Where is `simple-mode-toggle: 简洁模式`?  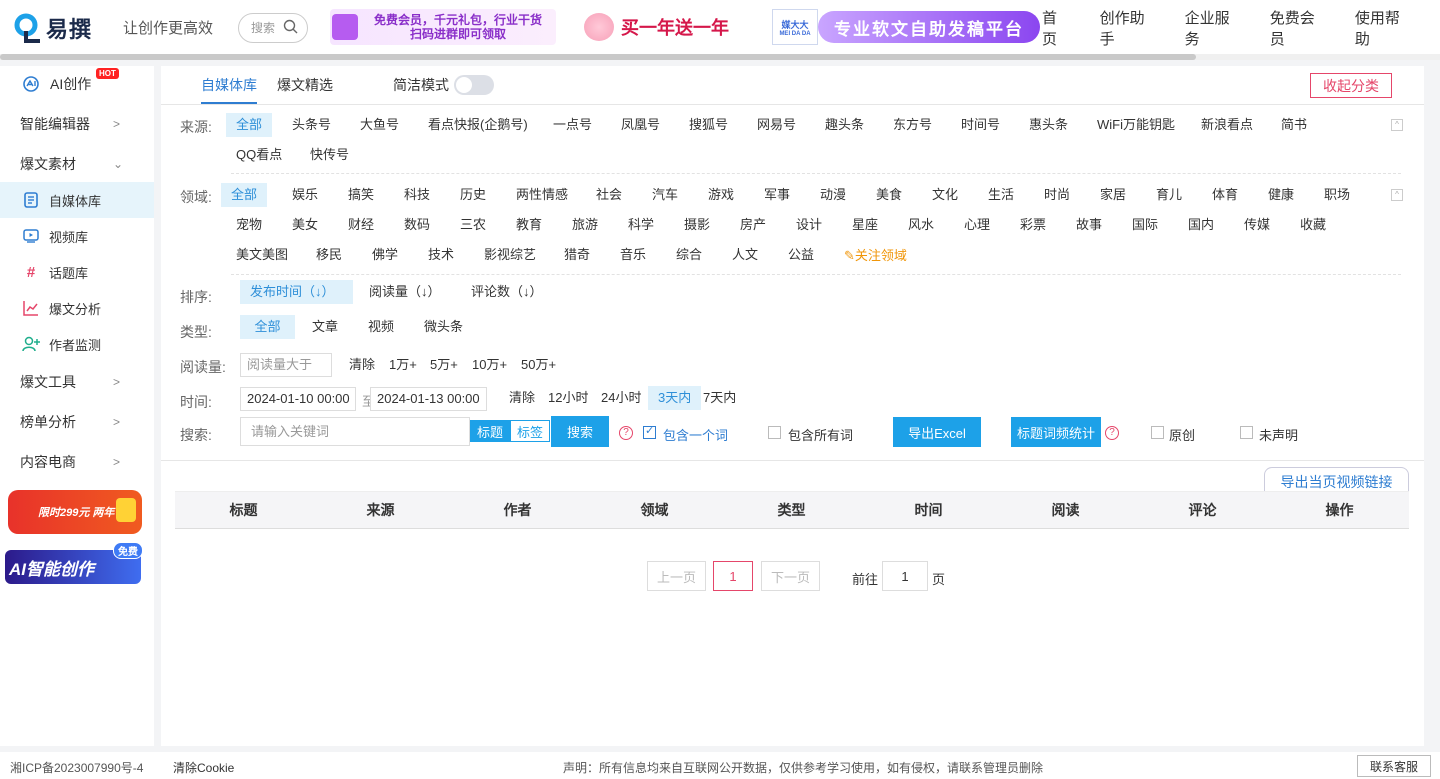 simple-mode-toggle: 简洁模式 is located at coordinates (443, 85).